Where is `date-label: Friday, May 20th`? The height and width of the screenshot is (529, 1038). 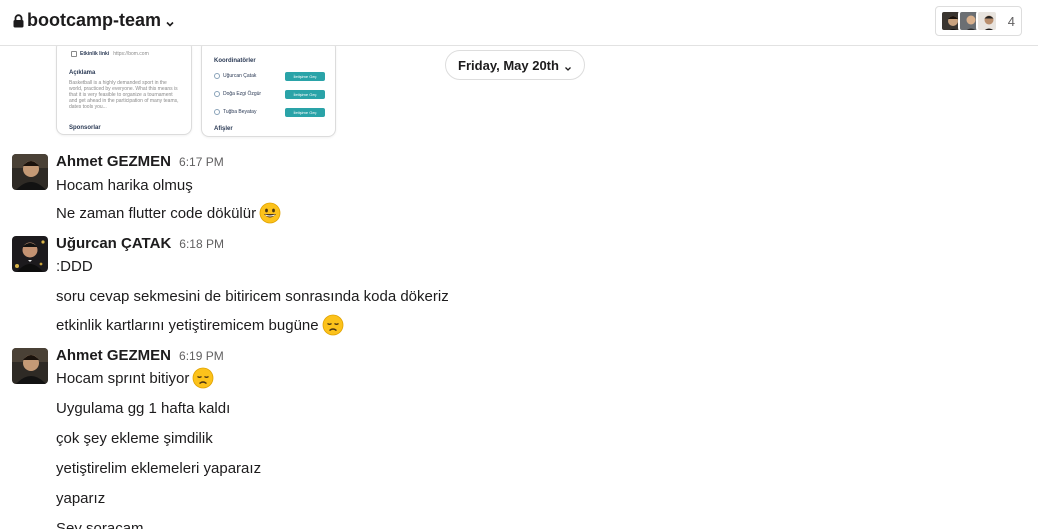 date-label: Friday, May 20th is located at coordinates (508, 65).